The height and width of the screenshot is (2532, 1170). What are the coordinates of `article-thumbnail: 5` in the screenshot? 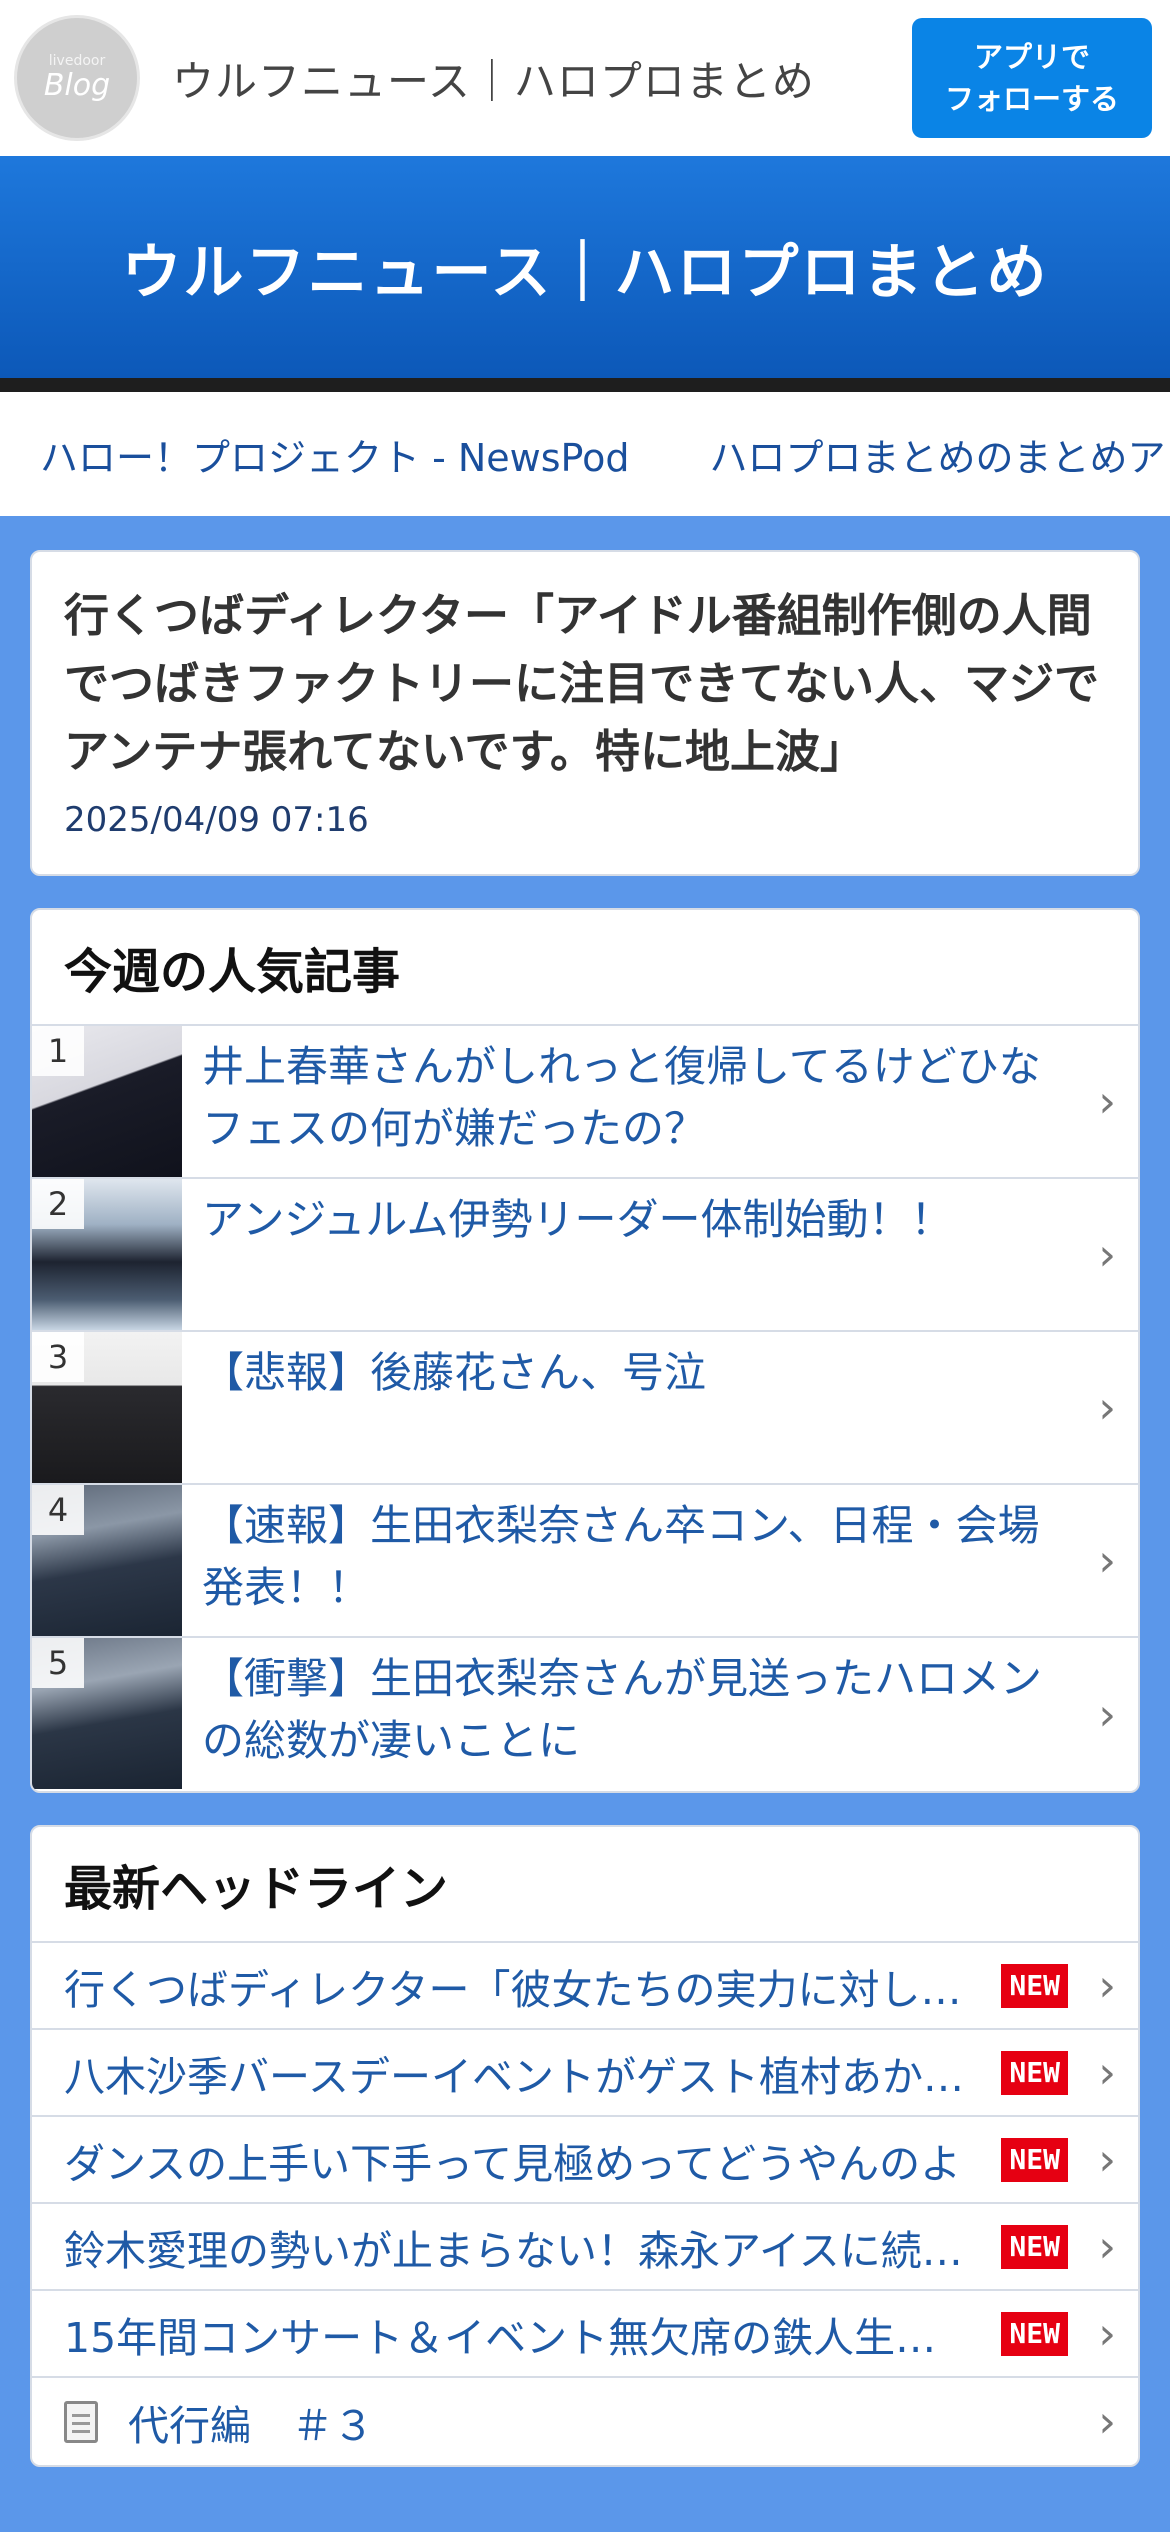 It's located at (107, 1713).